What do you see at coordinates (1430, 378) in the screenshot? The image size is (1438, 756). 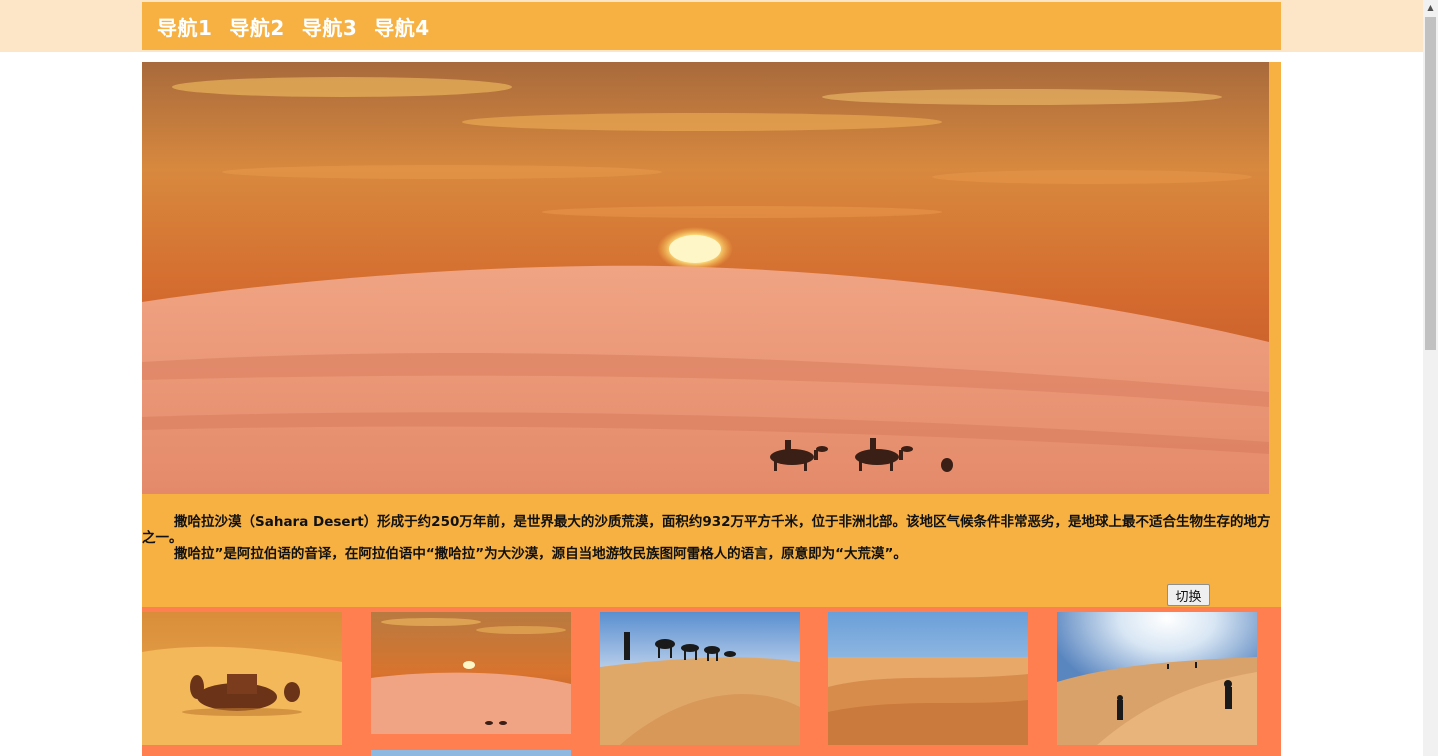 I see `scrollbar: ▲` at bounding box center [1430, 378].